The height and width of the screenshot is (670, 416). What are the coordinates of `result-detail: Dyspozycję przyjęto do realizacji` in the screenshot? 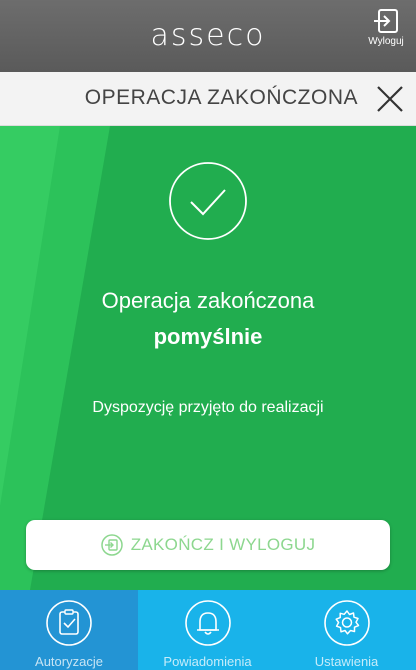 It's located at (208, 407).